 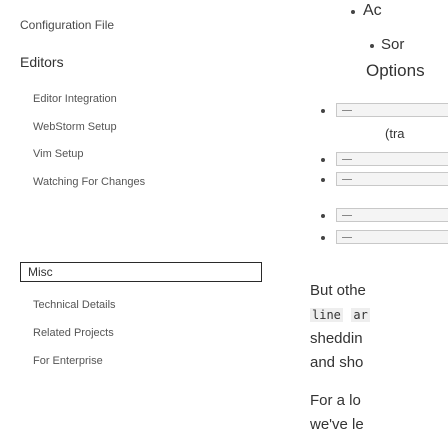 I want to click on sidebar-item-related-projects: Related Projects, so click(x=73, y=333).